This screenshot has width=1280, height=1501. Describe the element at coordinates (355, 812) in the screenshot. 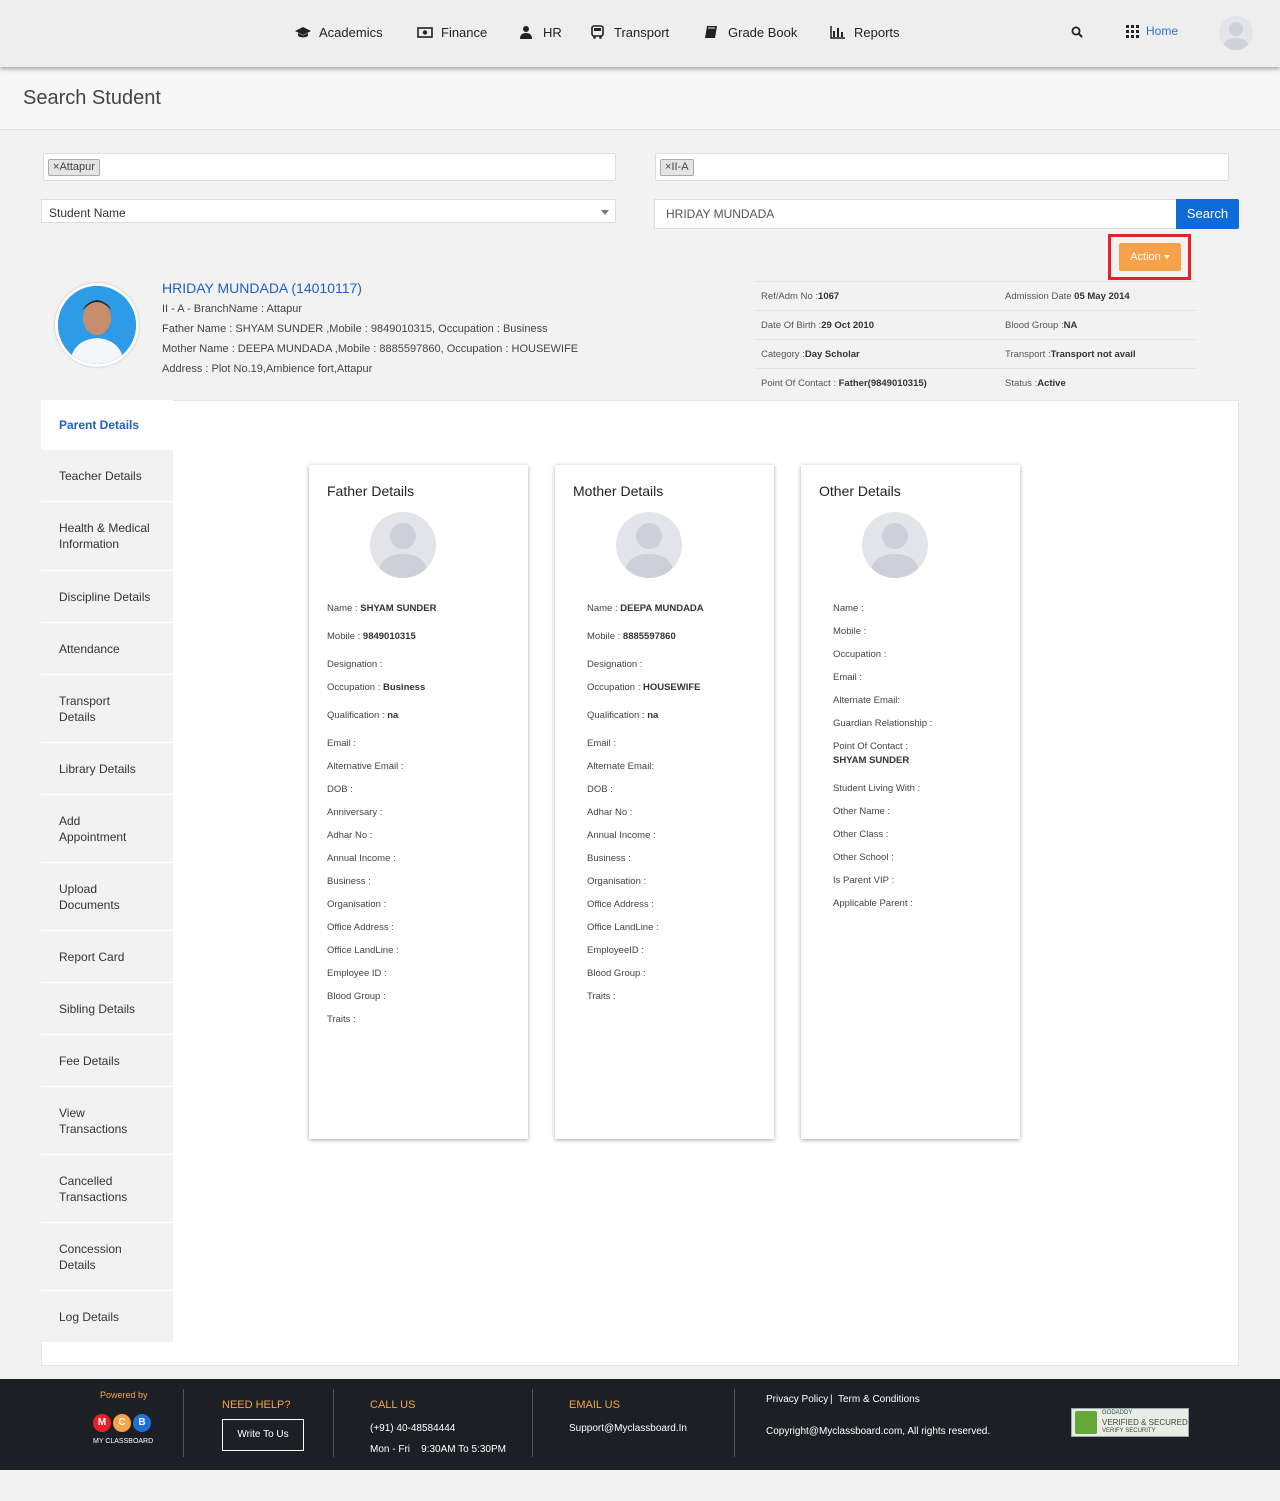

I see `field-label: Anniversary :` at that location.